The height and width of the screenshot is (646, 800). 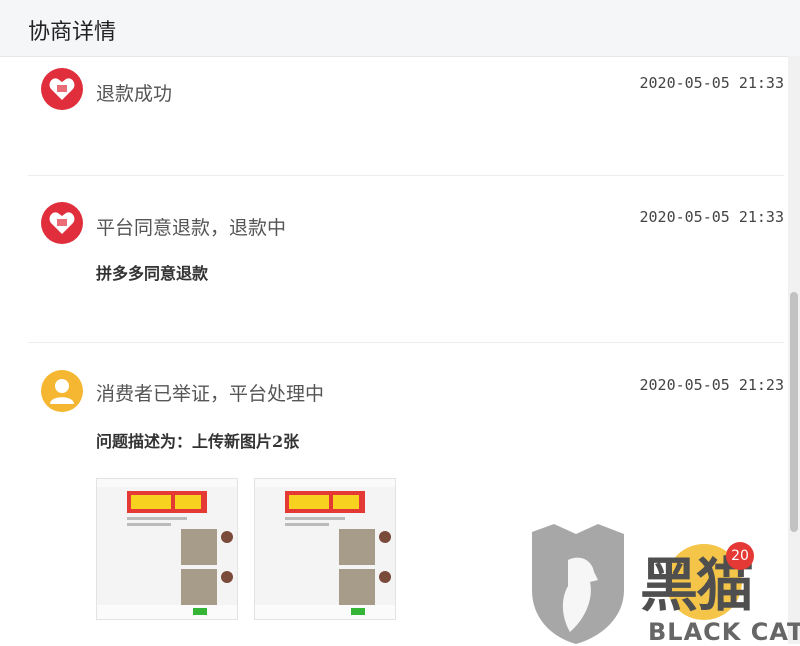 I want to click on watermark-brand-en: BLACK CAT, so click(x=724, y=632).